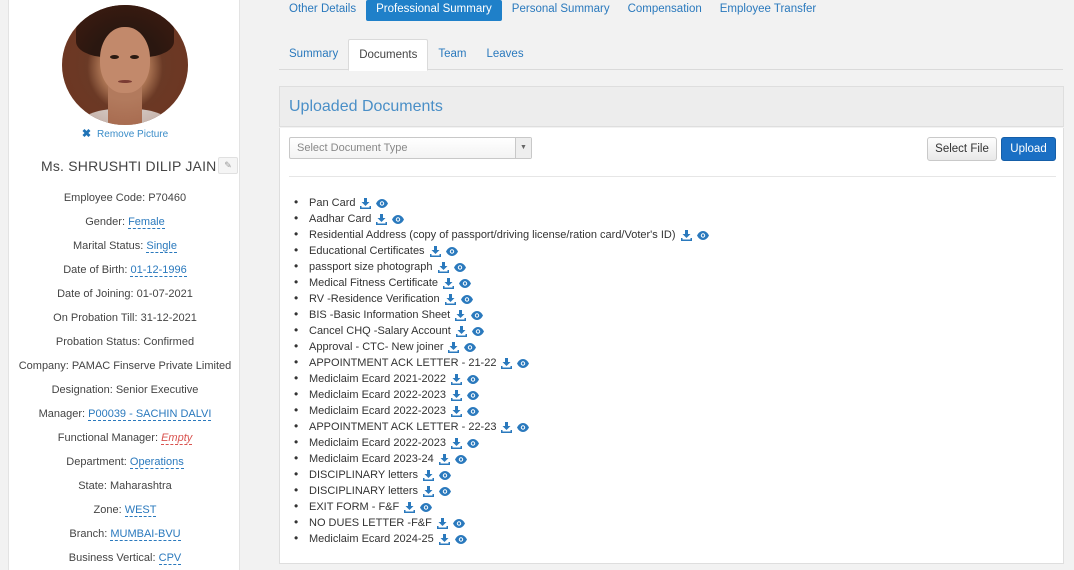 The height and width of the screenshot is (570, 1074). I want to click on profile-field: Gender: Female, so click(125, 226).